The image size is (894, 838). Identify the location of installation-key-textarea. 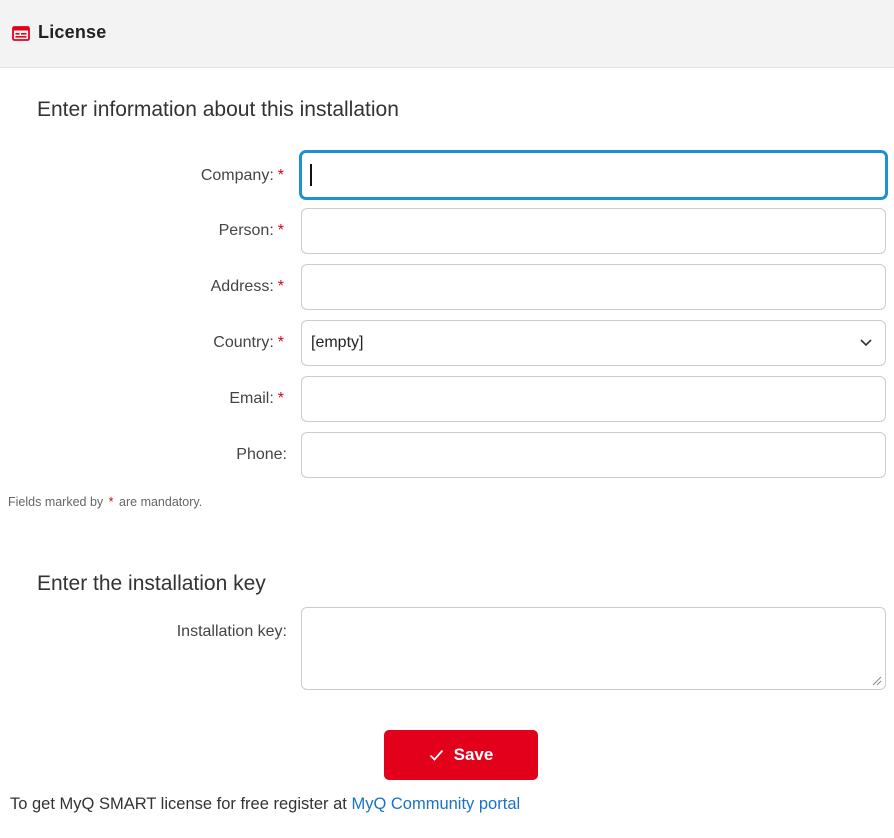
(593, 648).